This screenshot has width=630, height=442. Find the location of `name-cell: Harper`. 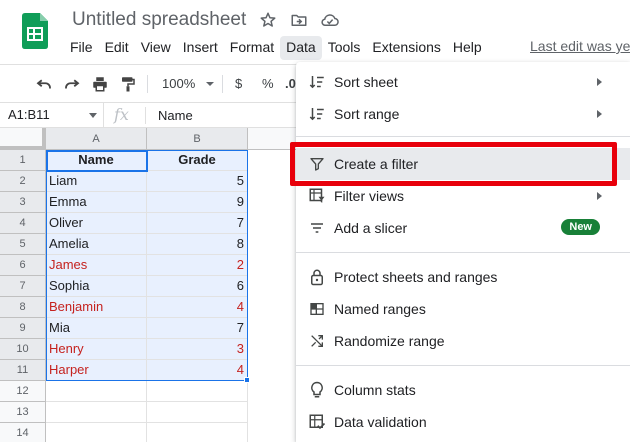

name-cell: Harper is located at coordinates (96, 370).